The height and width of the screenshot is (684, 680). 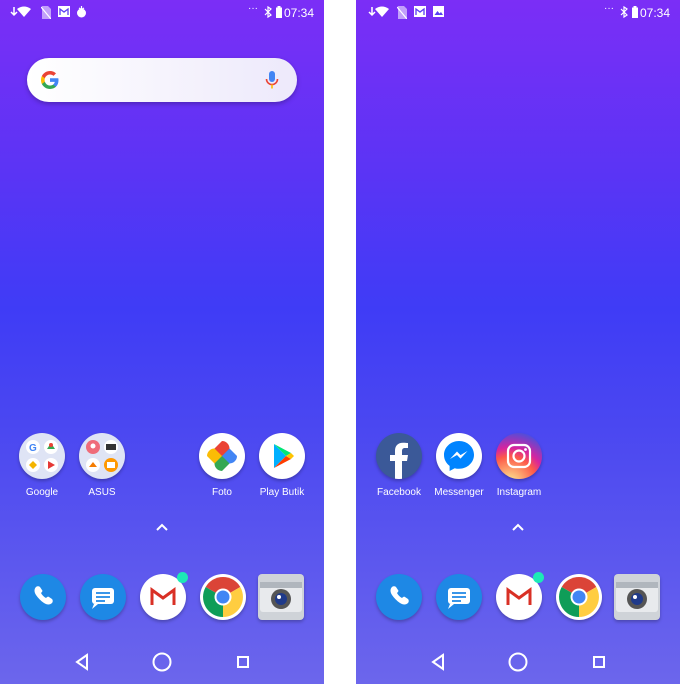 I want to click on google-folder-icon: G, so click(x=42, y=456).